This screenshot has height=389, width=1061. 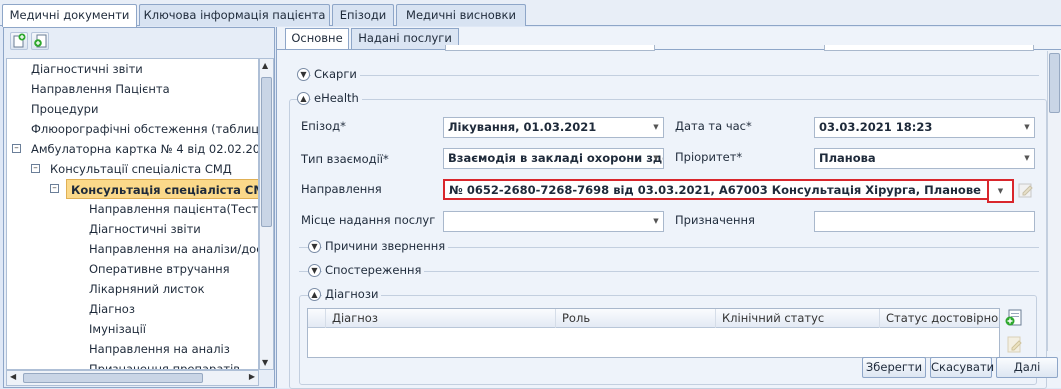 I want to click on scroll-left-icon: ◀, so click(x=13, y=376).